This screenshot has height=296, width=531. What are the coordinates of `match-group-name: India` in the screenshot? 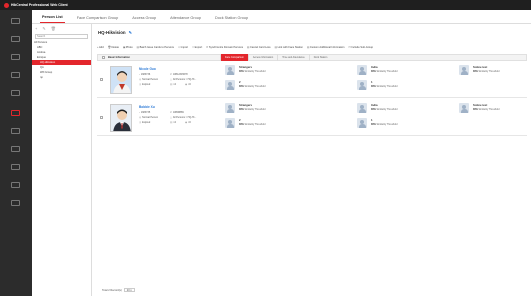 It's located at (374, 67).